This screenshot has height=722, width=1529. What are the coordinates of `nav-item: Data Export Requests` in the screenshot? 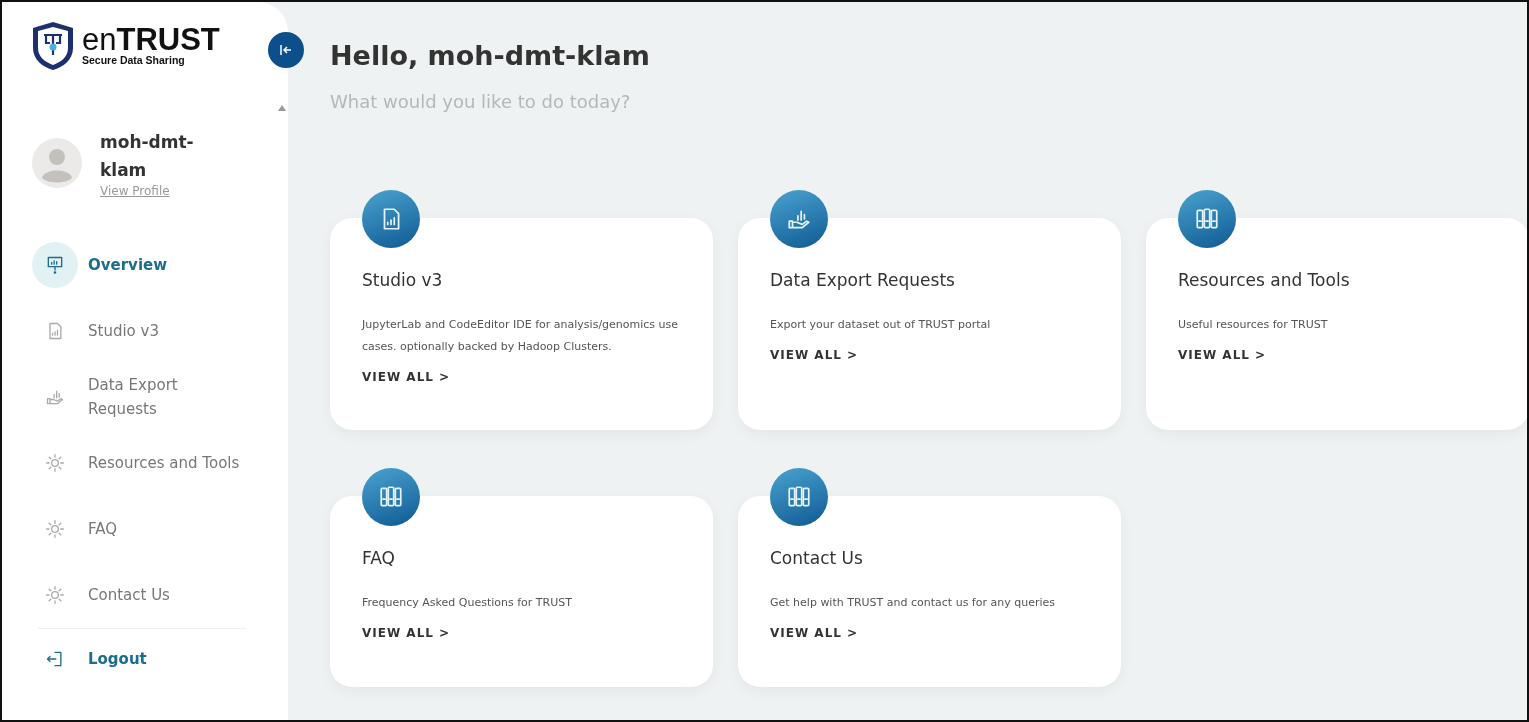 It's located at (145, 397).